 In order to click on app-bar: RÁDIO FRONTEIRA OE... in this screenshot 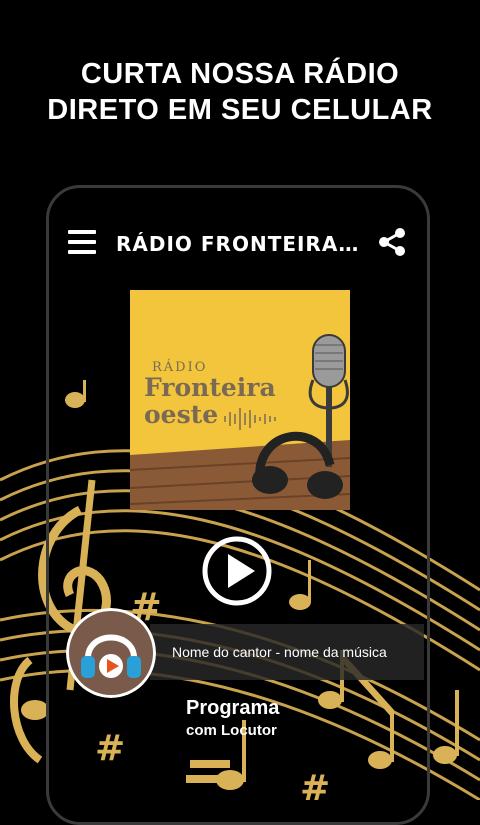, I will do `click(238, 245)`.